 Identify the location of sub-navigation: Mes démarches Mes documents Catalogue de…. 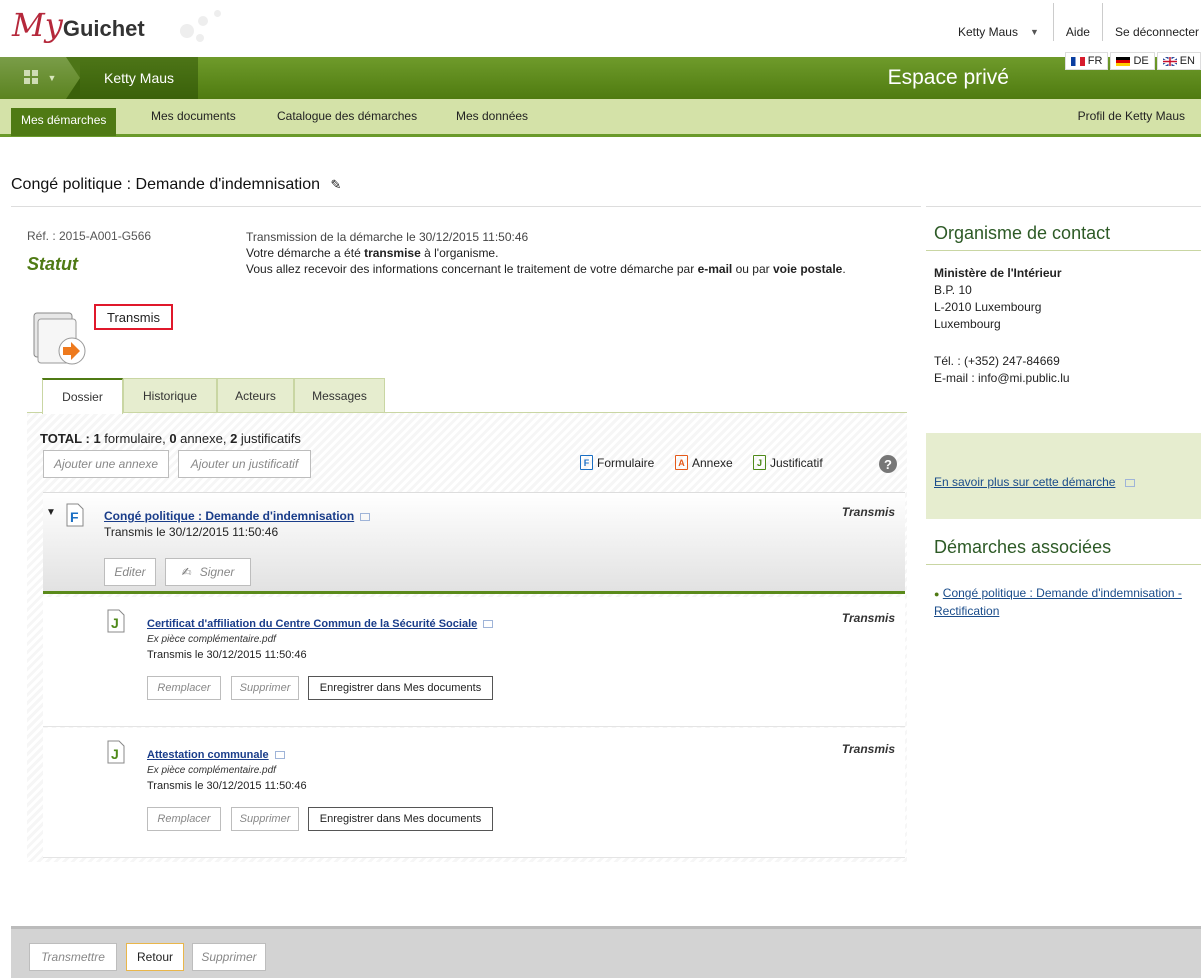
(600, 118).